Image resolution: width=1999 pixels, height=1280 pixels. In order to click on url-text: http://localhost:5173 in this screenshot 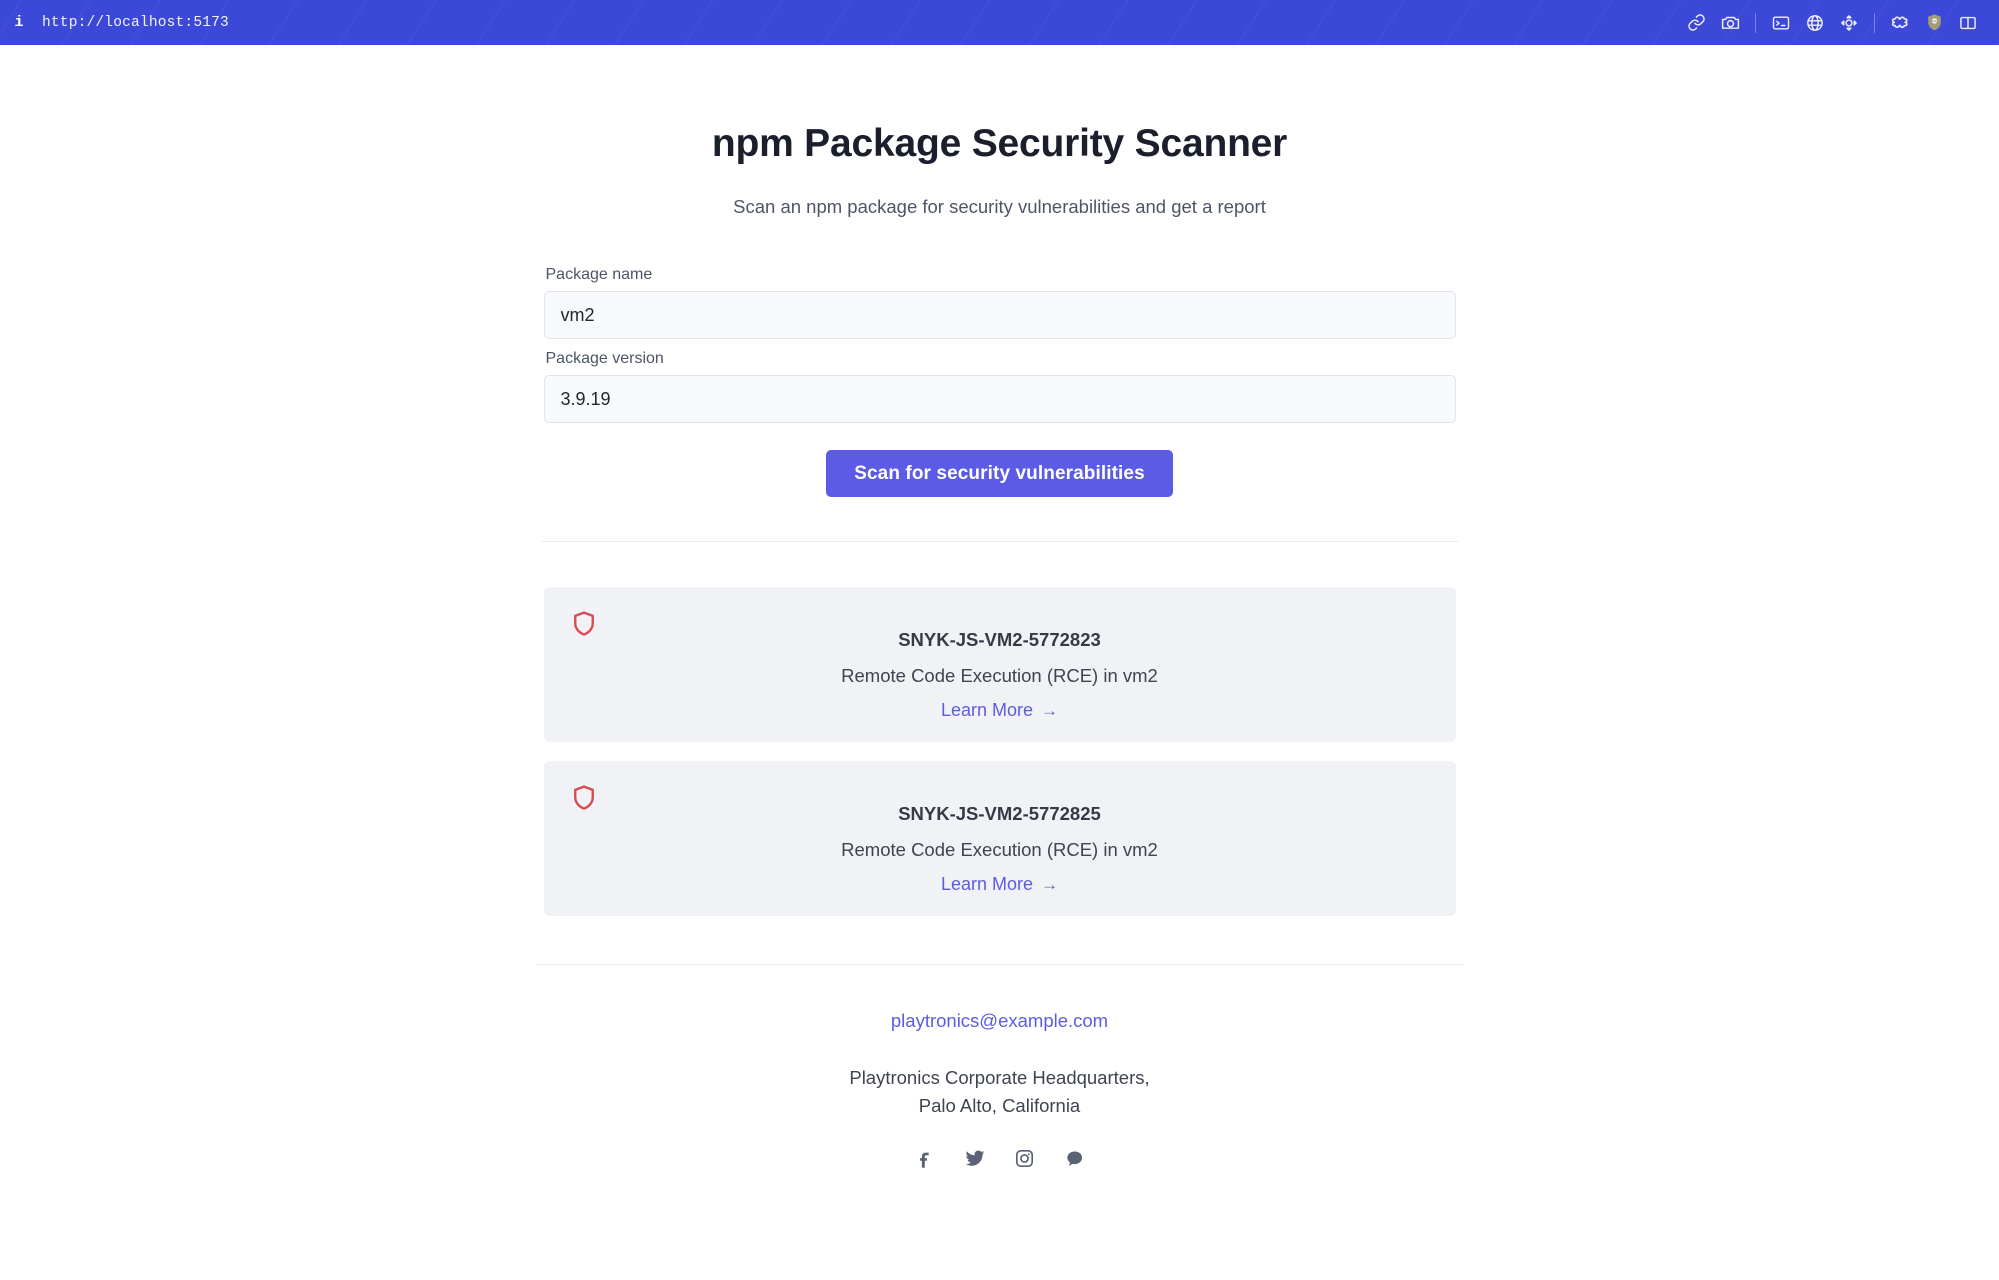, I will do `click(135, 23)`.